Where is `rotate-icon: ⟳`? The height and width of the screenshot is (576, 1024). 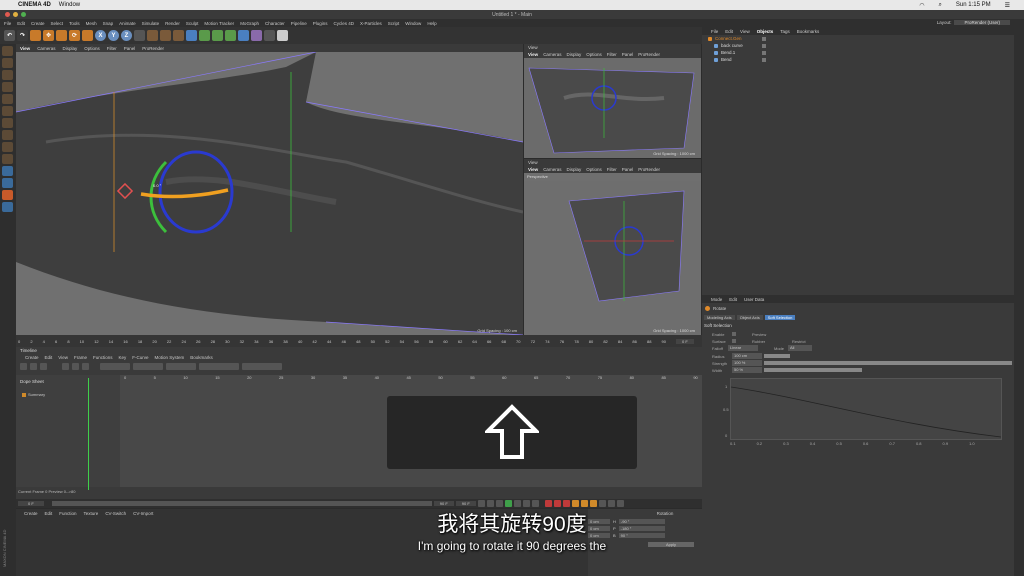 rotate-icon: ⟳ is located at coordinates (74, 35).